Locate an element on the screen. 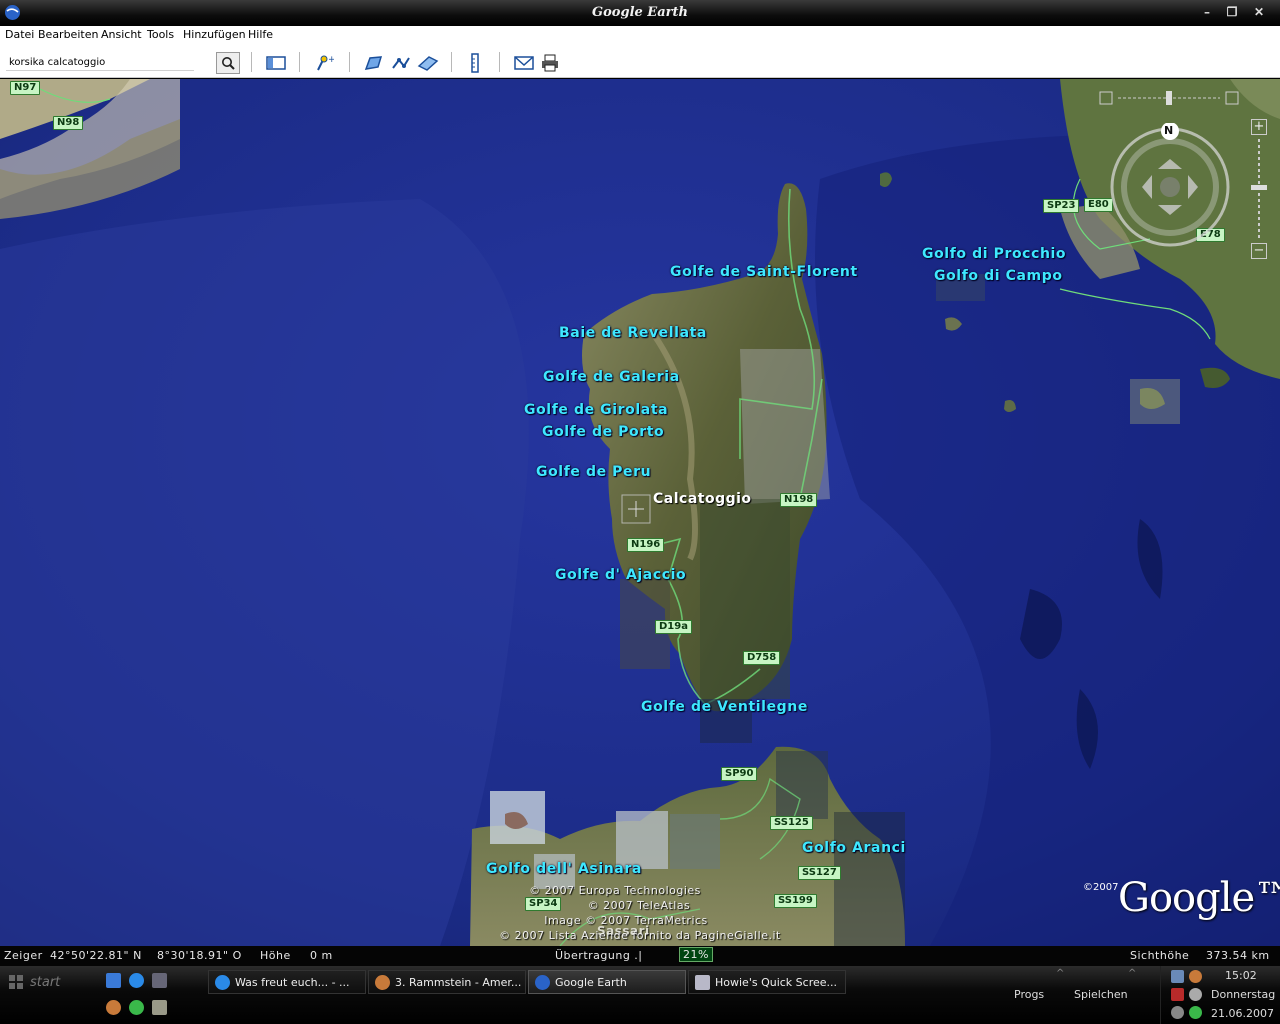 Image resolution: width=1280 pixels, height=1024 pixels. ruler-icon is located at coordinates (475, 63).